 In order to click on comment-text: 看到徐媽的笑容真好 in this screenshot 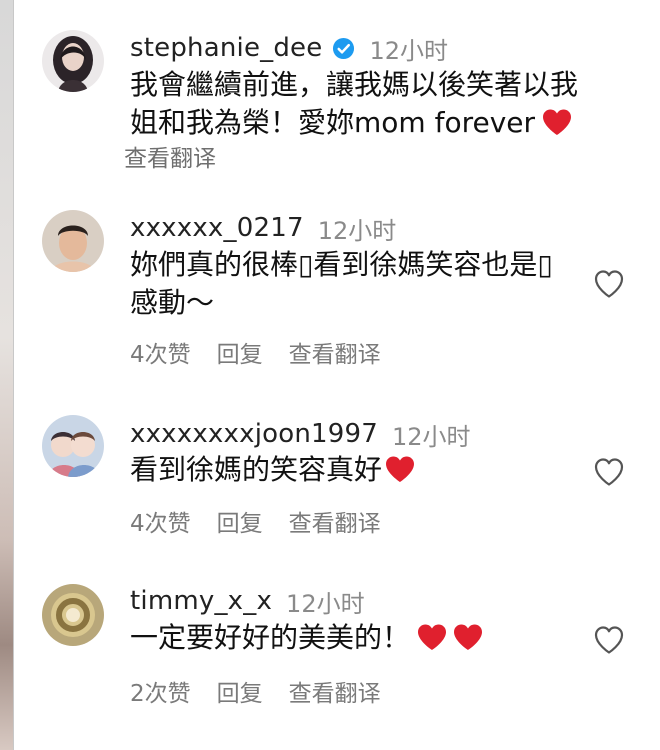, I will do `click(365, 470)`.